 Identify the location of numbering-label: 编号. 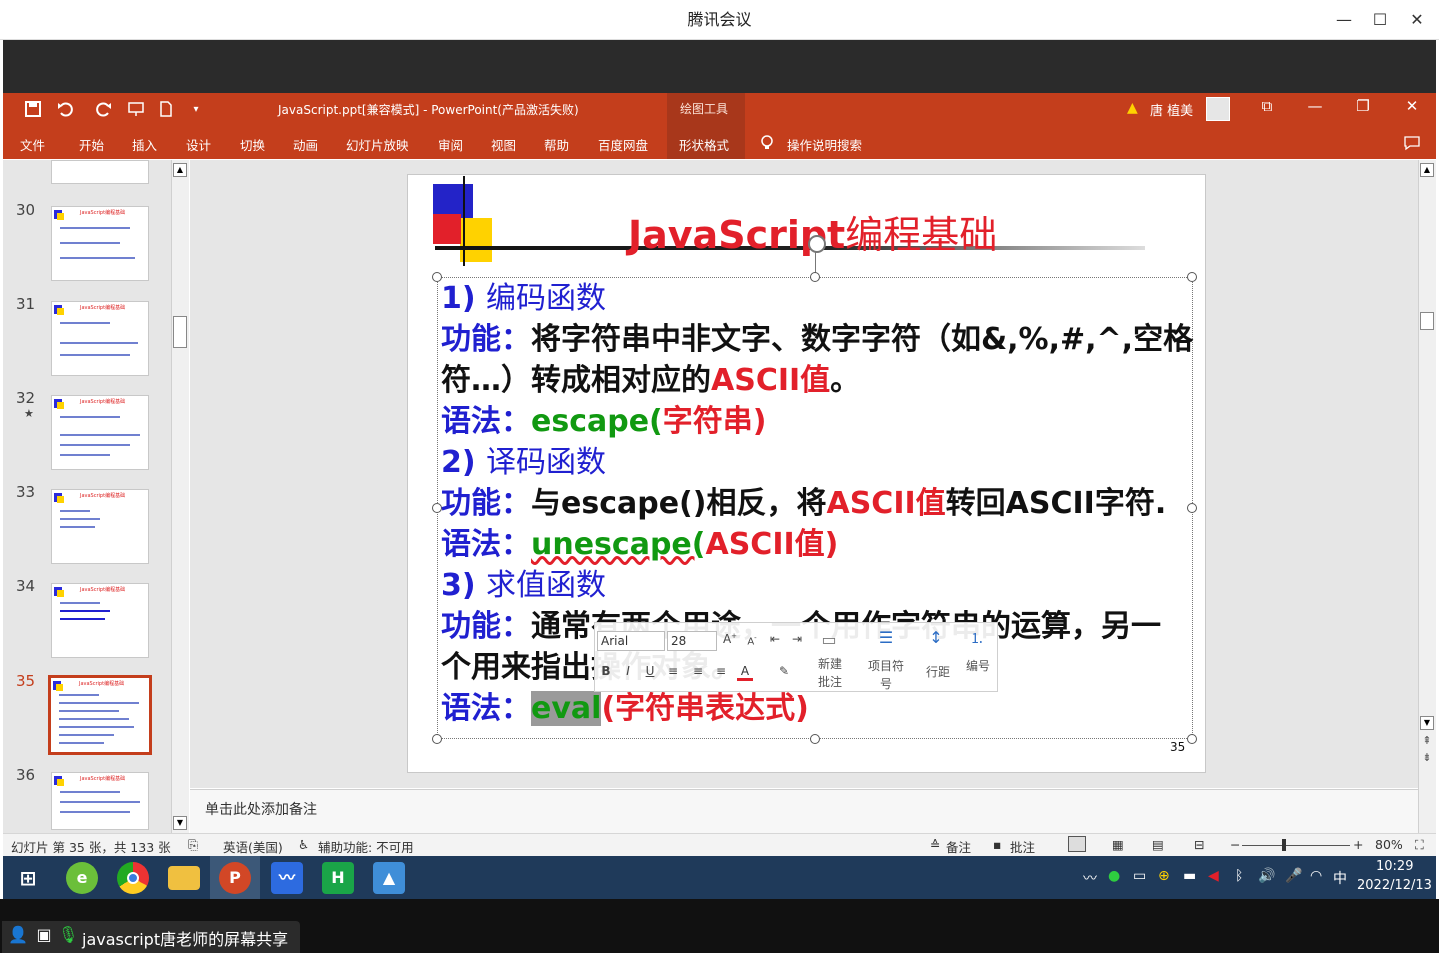
(978, 665).